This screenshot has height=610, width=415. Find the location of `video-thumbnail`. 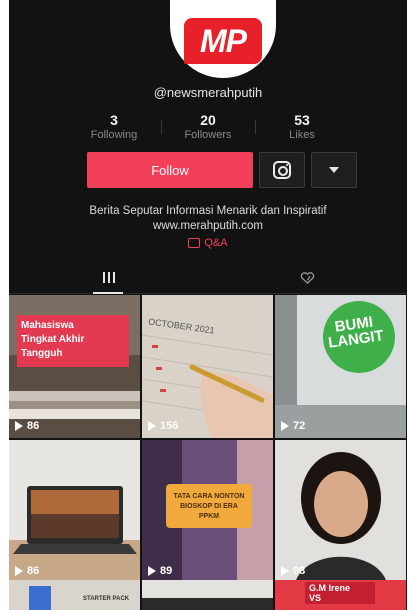

video-thumbnail is located at coordinates (207, 595).